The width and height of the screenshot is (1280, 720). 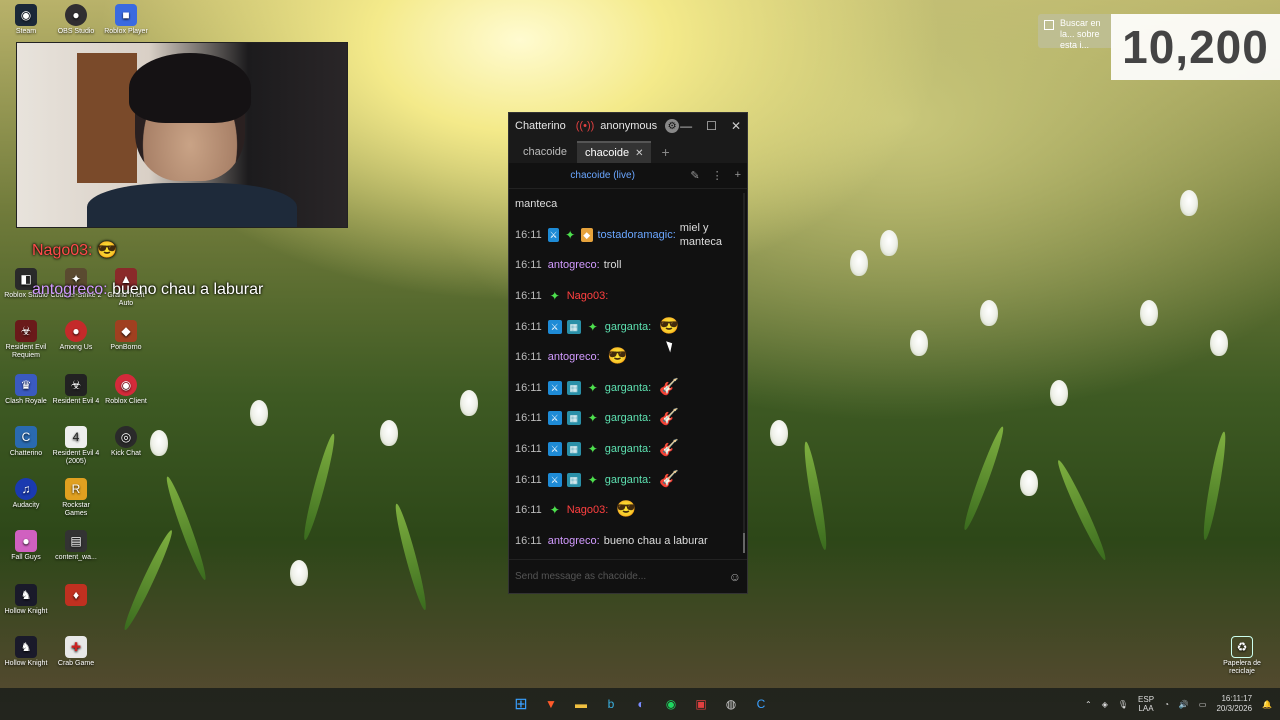 I want to click on chat-message: manteca, so click(x=628, y=204).